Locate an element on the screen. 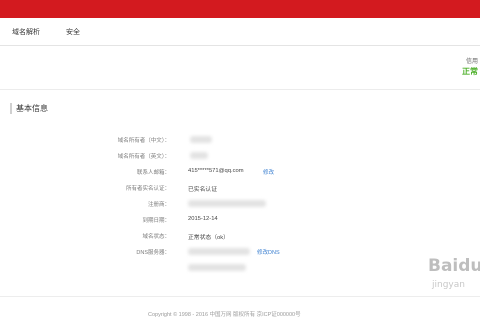  info-label: 域名状态： is located at coordinates (156, 237).